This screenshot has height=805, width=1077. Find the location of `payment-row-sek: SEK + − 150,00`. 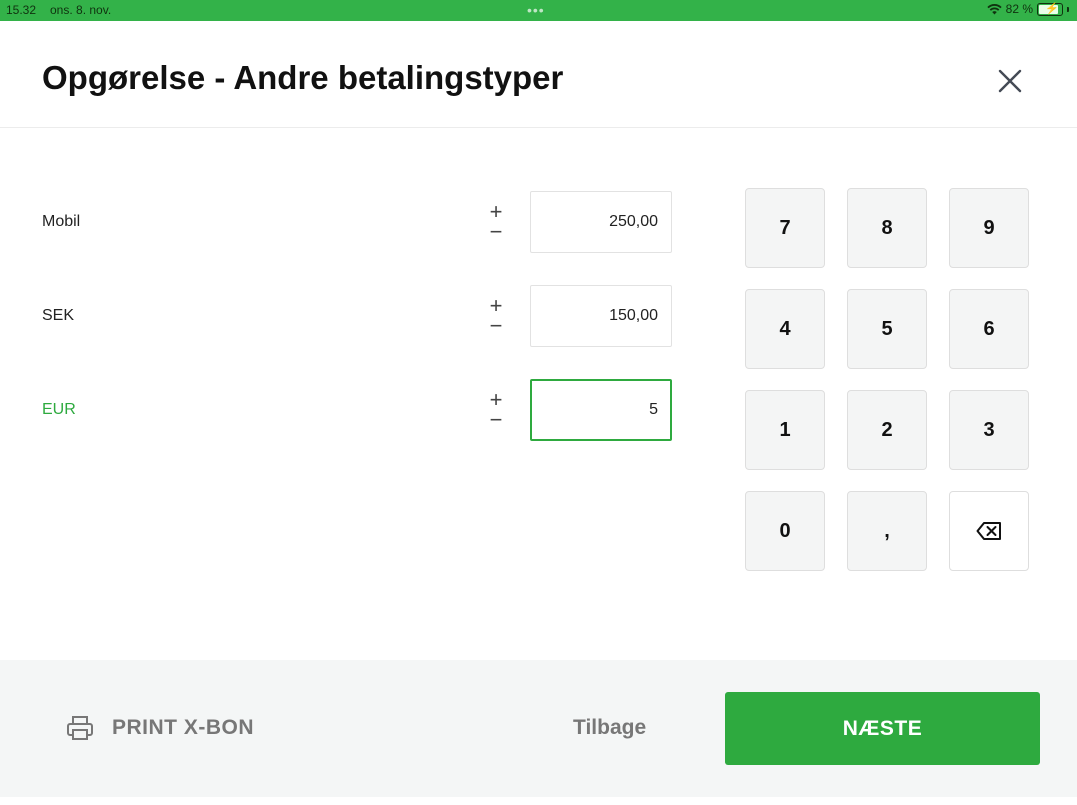

payment-row-sek: SEK + − 150,00 is located at coordinates (340, 316).